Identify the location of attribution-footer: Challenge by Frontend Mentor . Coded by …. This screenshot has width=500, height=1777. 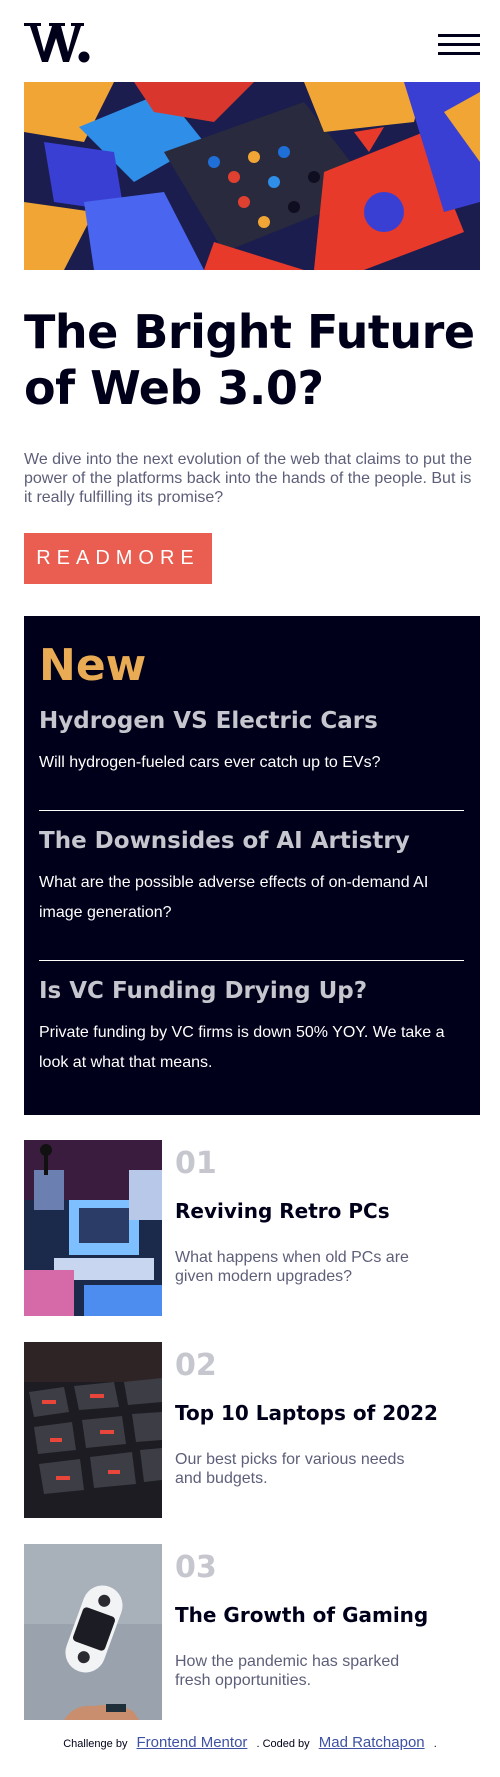
(250, 1742).